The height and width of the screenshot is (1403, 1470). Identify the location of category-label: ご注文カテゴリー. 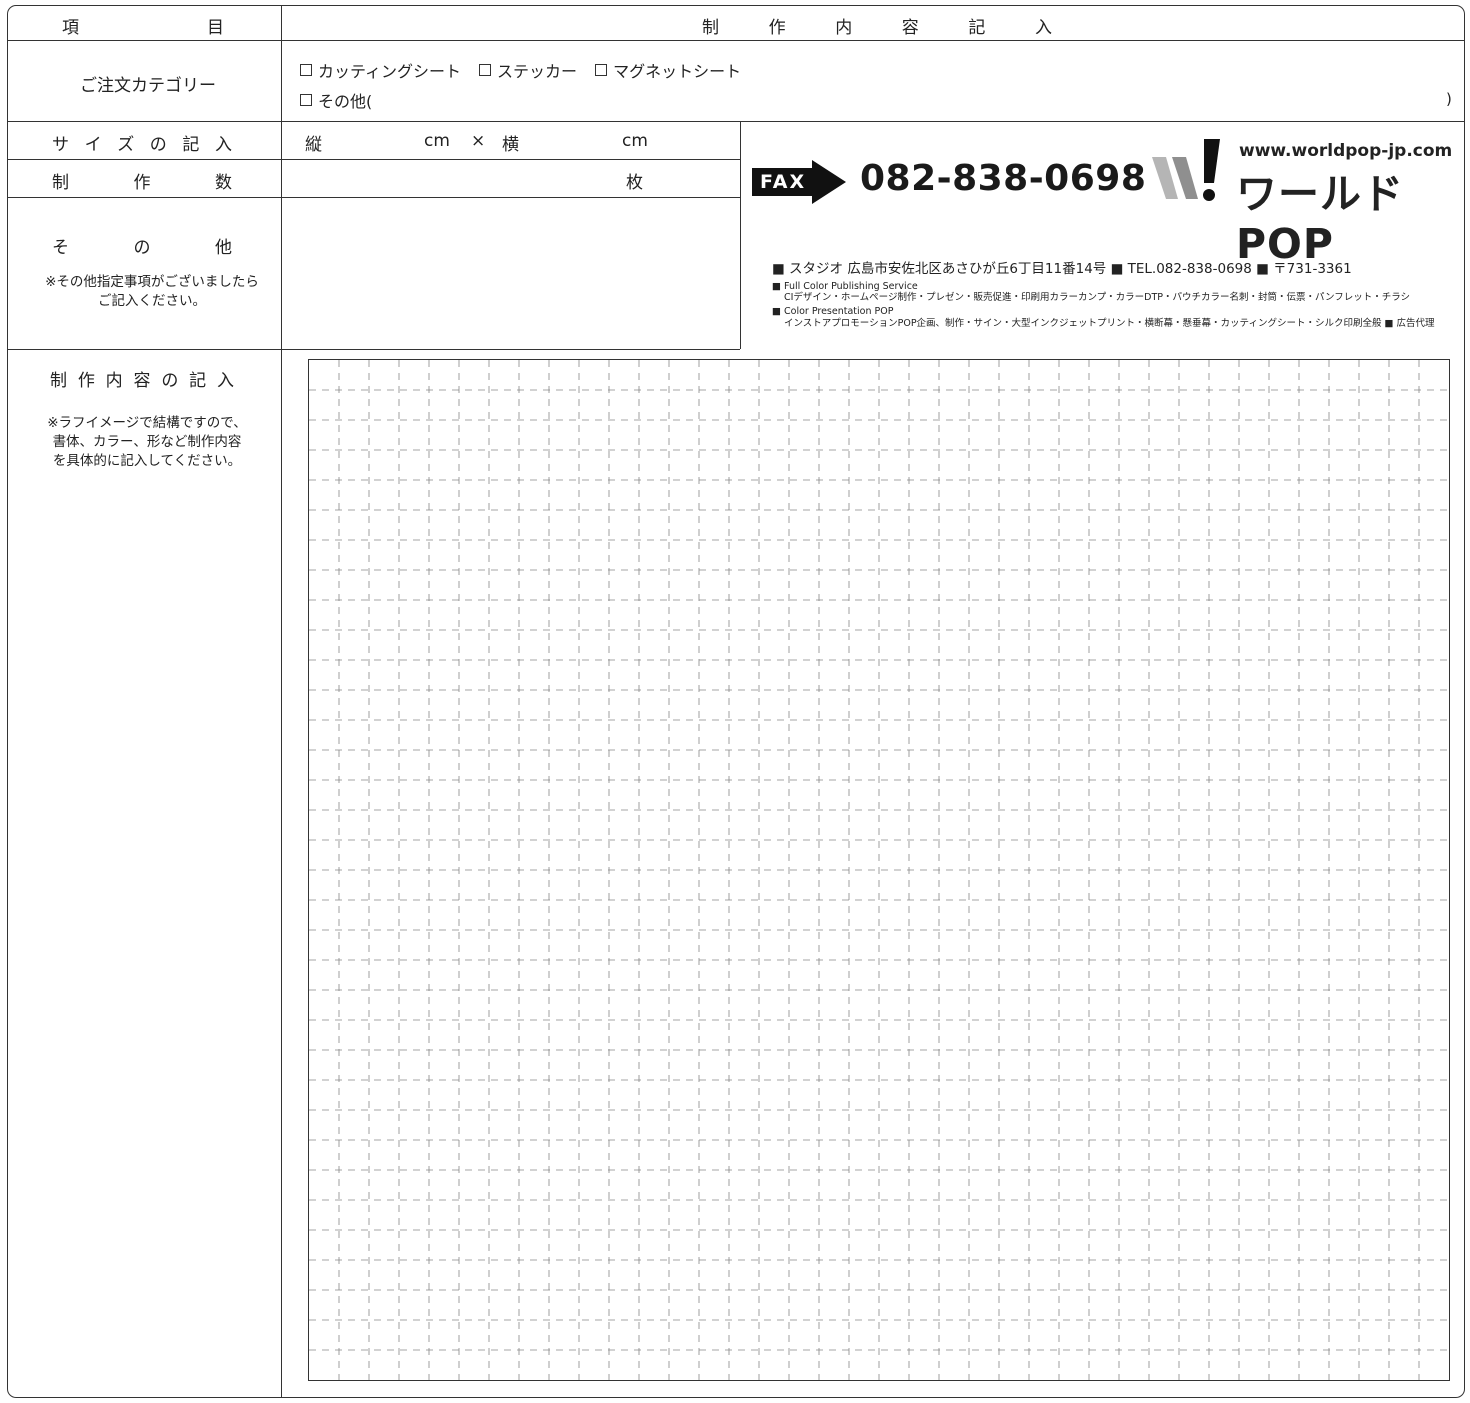
(148, 86).